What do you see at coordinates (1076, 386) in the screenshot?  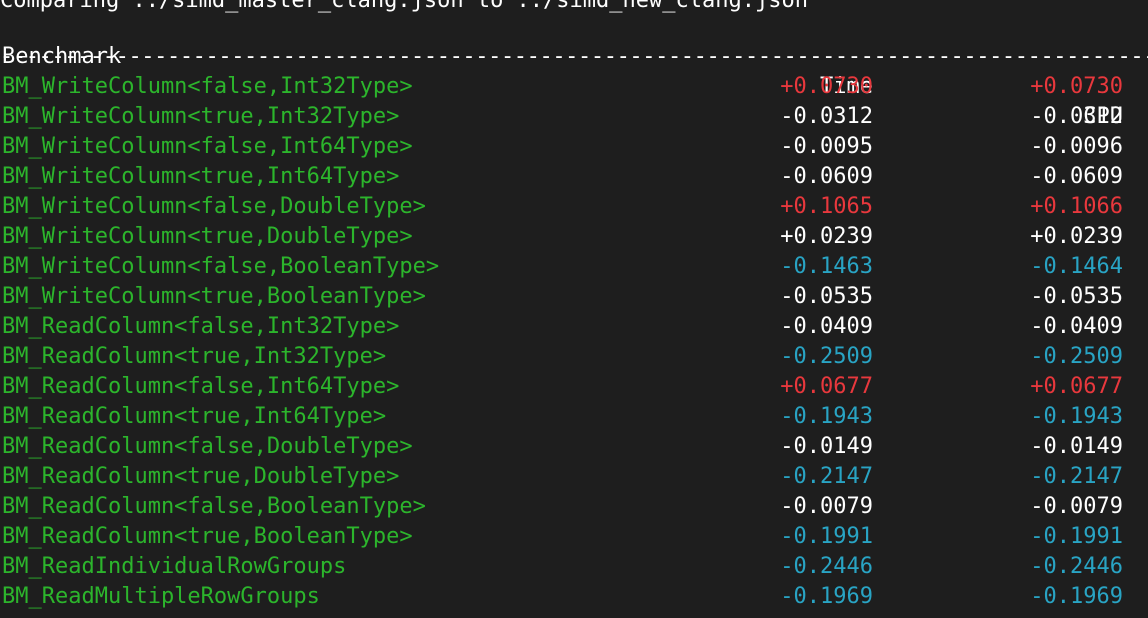 I see `cpu-delta: +0.0677` at bounding box center [1076, 386].